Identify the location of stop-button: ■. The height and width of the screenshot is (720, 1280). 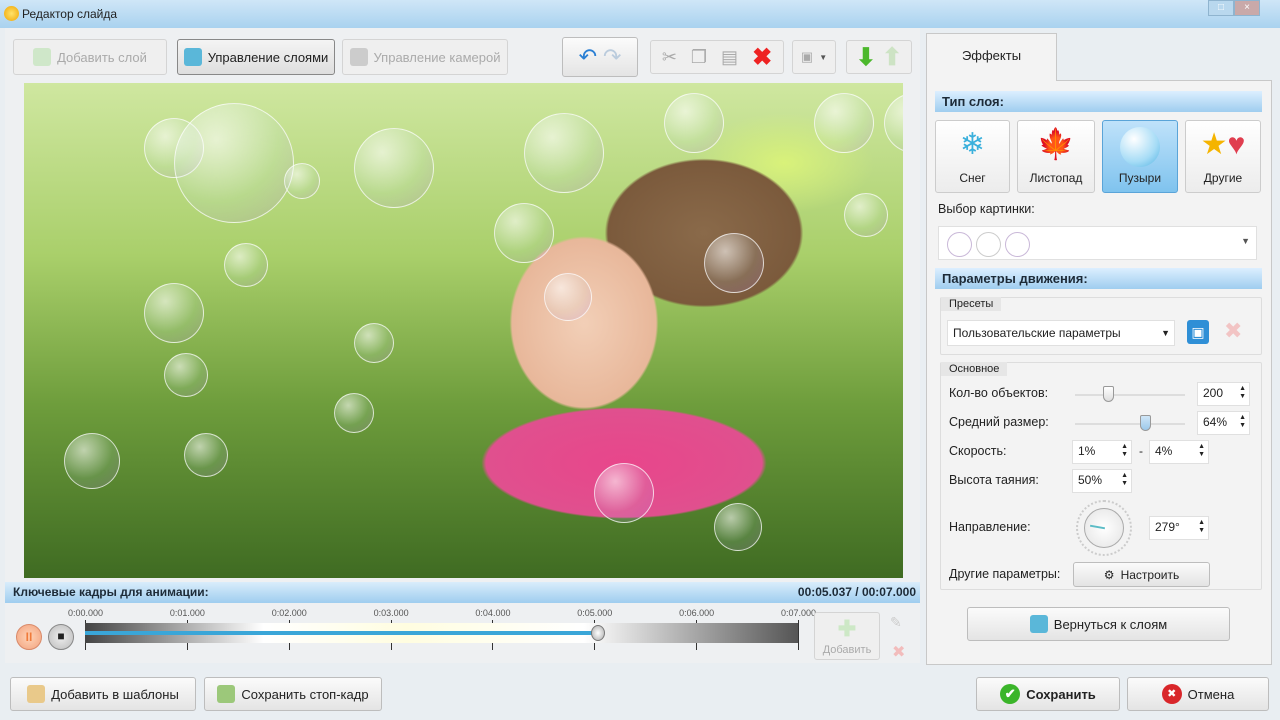
(61, 637).